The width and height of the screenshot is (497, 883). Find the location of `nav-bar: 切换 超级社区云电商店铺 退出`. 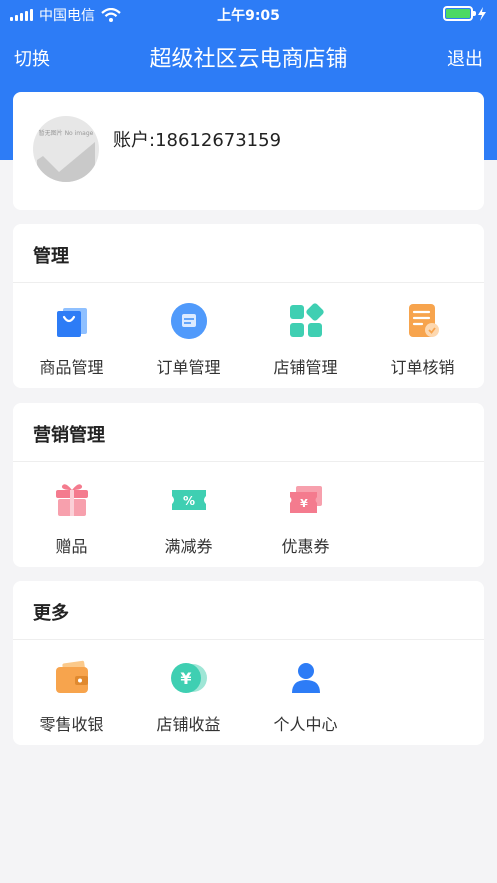

nav-bar: 切换 超级社区云电商店铺 退出 is located at coordinates (248, 56).